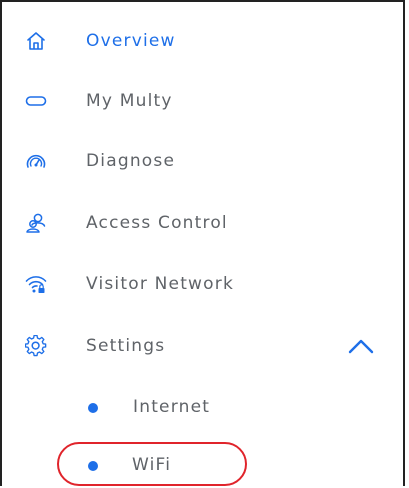 This screenshot has height=488, width=409. Describe the element at coordinates (361, 346) in the screenshot. I see `chevron-up-icon` at that location.